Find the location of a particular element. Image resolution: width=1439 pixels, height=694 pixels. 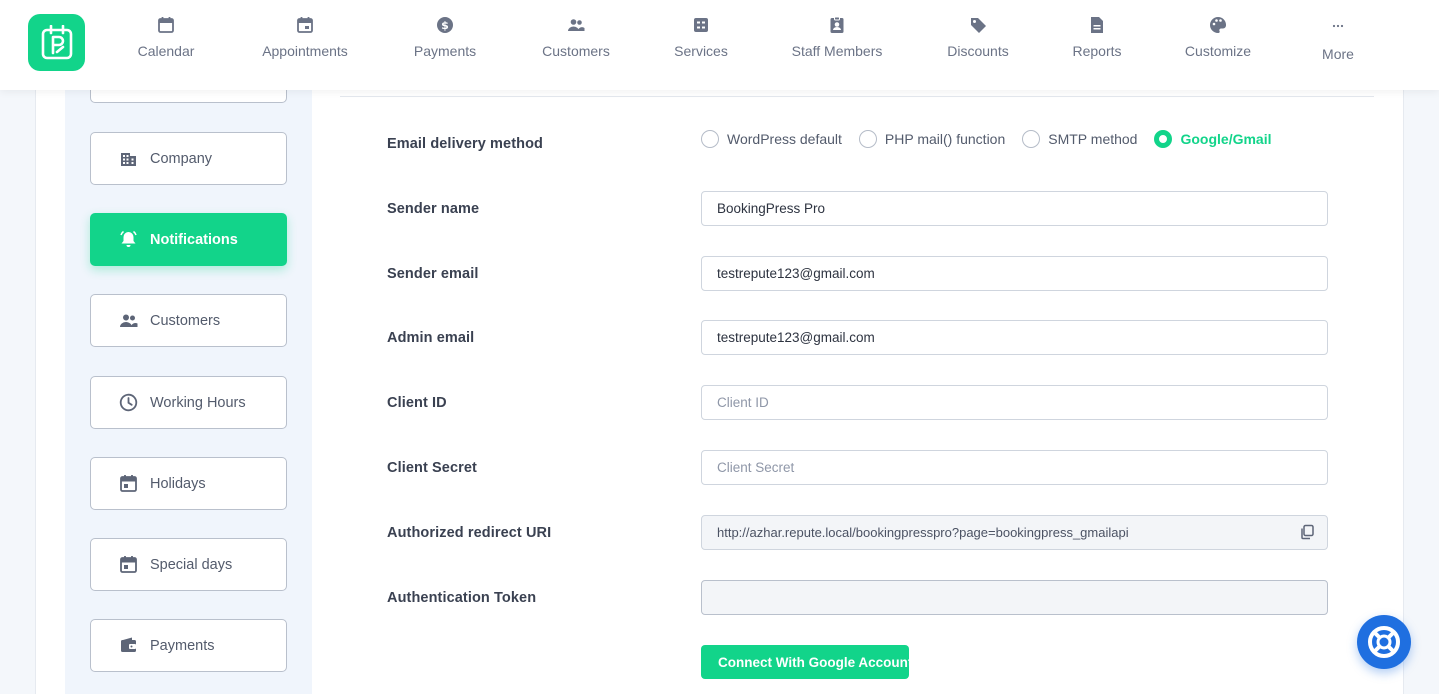

nav-reports: Reports is located at coordinates (1097, 37).